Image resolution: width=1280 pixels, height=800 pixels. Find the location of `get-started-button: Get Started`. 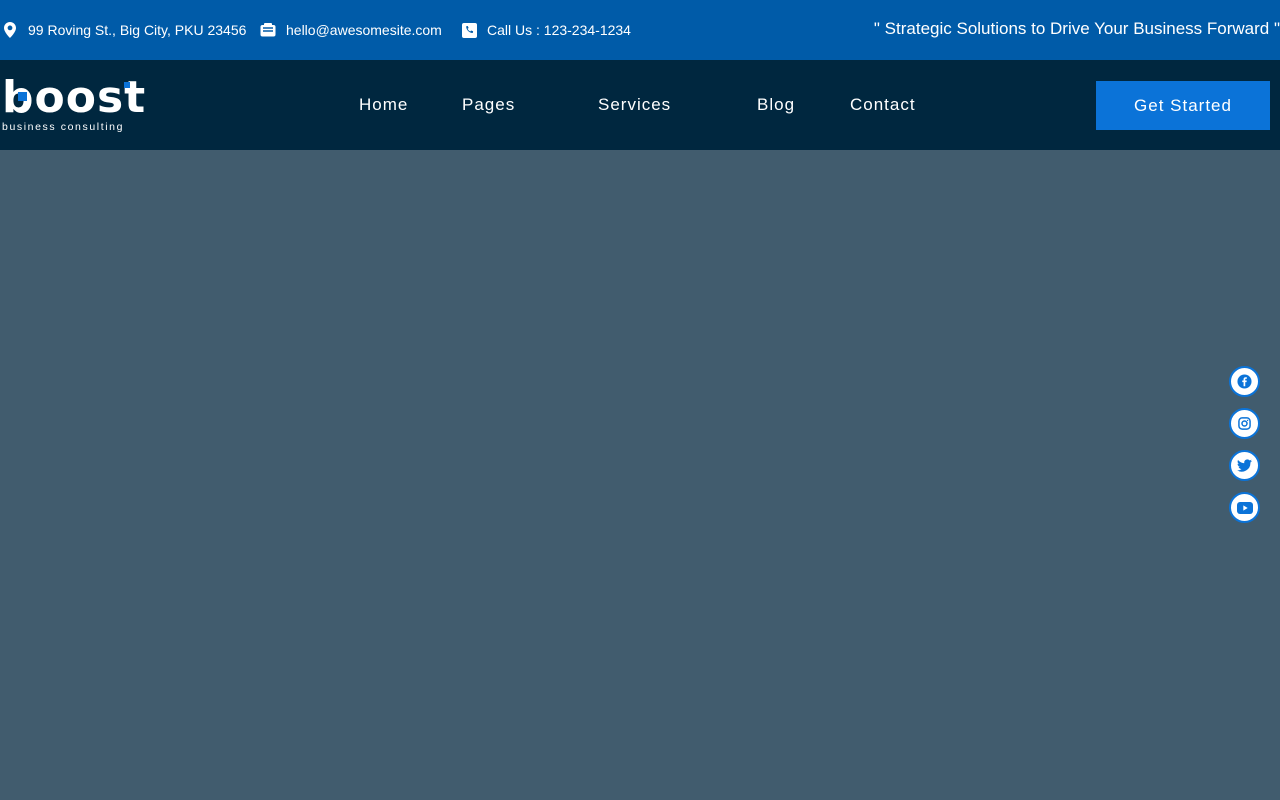

get-started-button: Get Started is located at coordinates (1183, 105).